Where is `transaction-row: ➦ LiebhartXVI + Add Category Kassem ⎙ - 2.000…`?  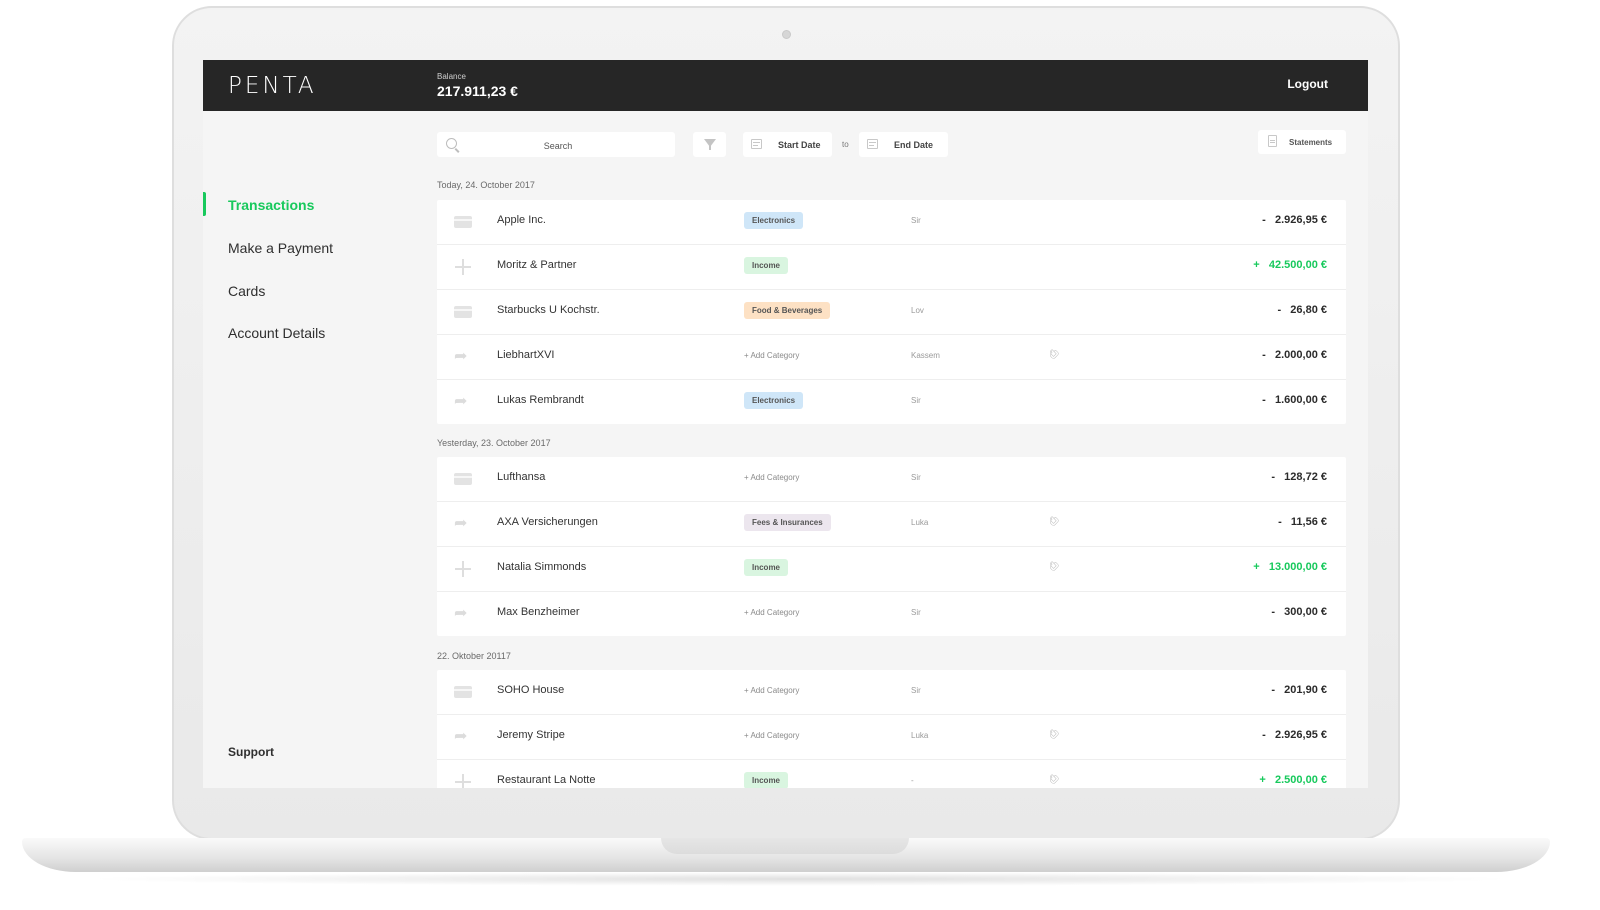 transaction-row: ➦ LiebhartXVI + Add Category Kassem ⎙ - 2.000… is located at coordinates (891, 357).